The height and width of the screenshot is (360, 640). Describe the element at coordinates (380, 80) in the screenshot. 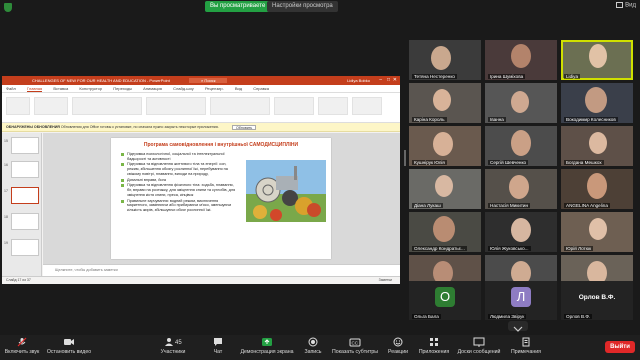

I see `minimize-icon: –` at that location.